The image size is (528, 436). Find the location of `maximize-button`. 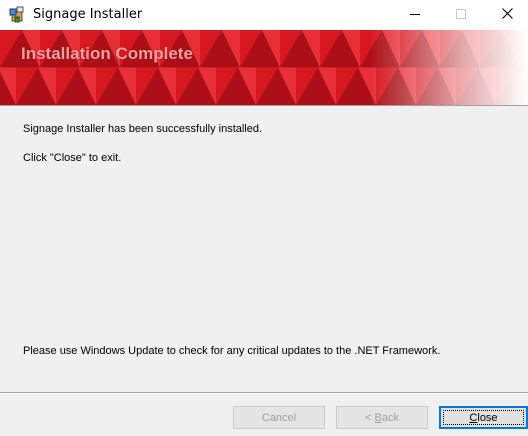

maximize-button is located at coordinates (461, 15).